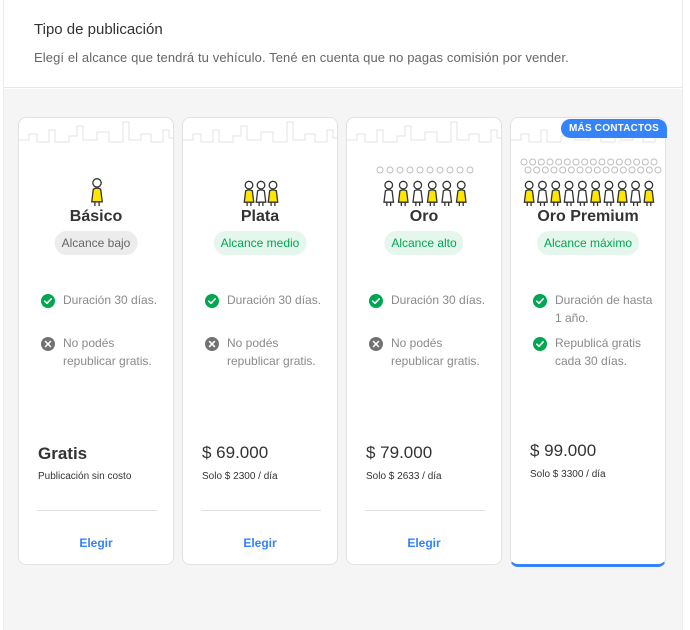 The width and height of the screenshot is (690, 630). Describe the element at coordinates (404, 476) in the screenshot. I see `plan-price-note: Solo $ 2633 / día` at that location.